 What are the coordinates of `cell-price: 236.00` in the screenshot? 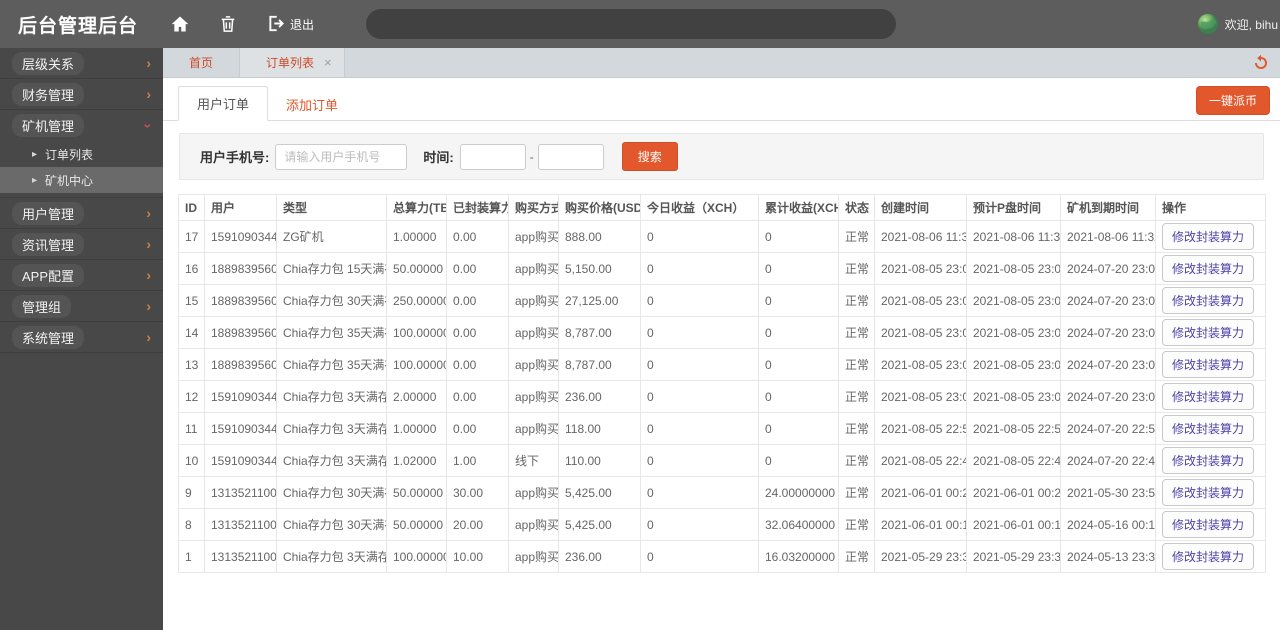 It's located at (599, 396).